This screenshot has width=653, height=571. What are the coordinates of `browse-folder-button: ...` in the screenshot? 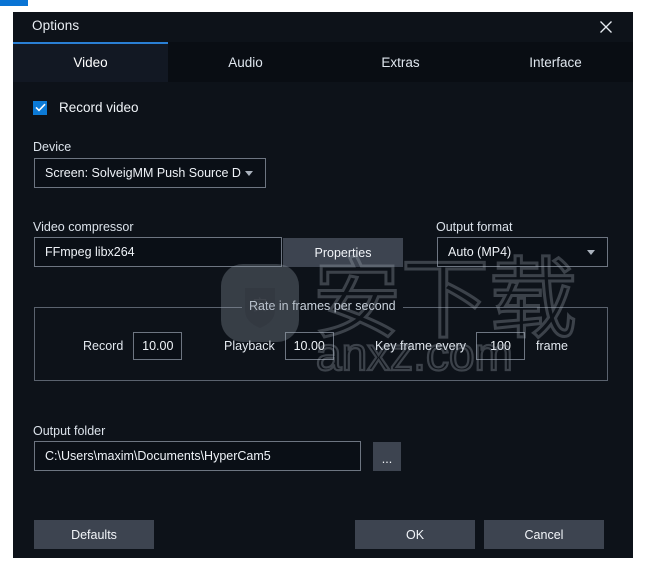 It's located at (387, 456).